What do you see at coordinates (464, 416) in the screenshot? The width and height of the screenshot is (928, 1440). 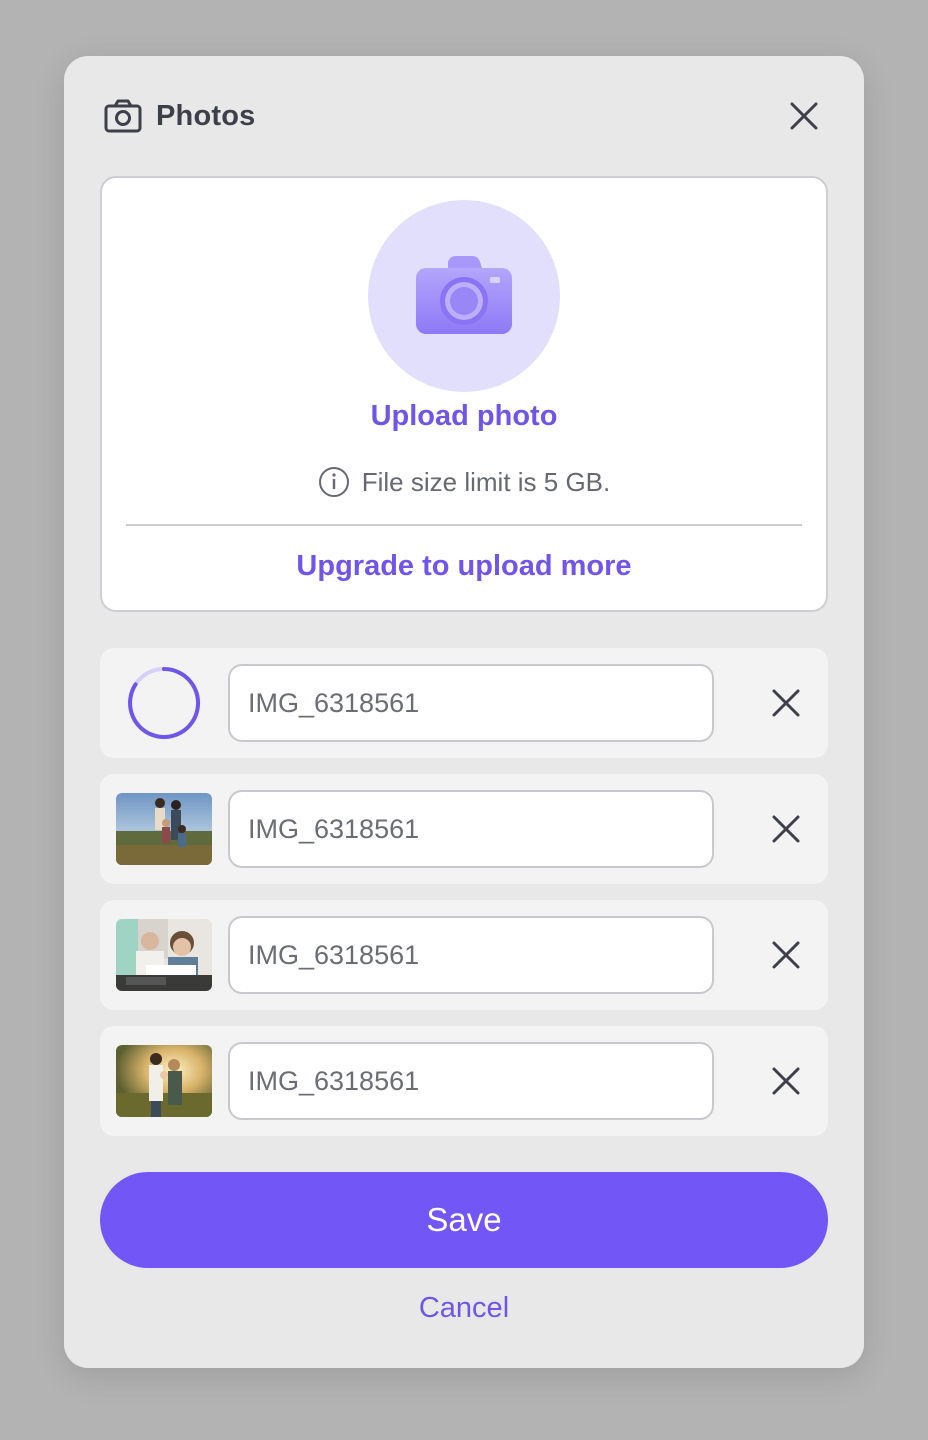 I see `upload-photo-label: Upload photo` at bounding box center [464, 416].